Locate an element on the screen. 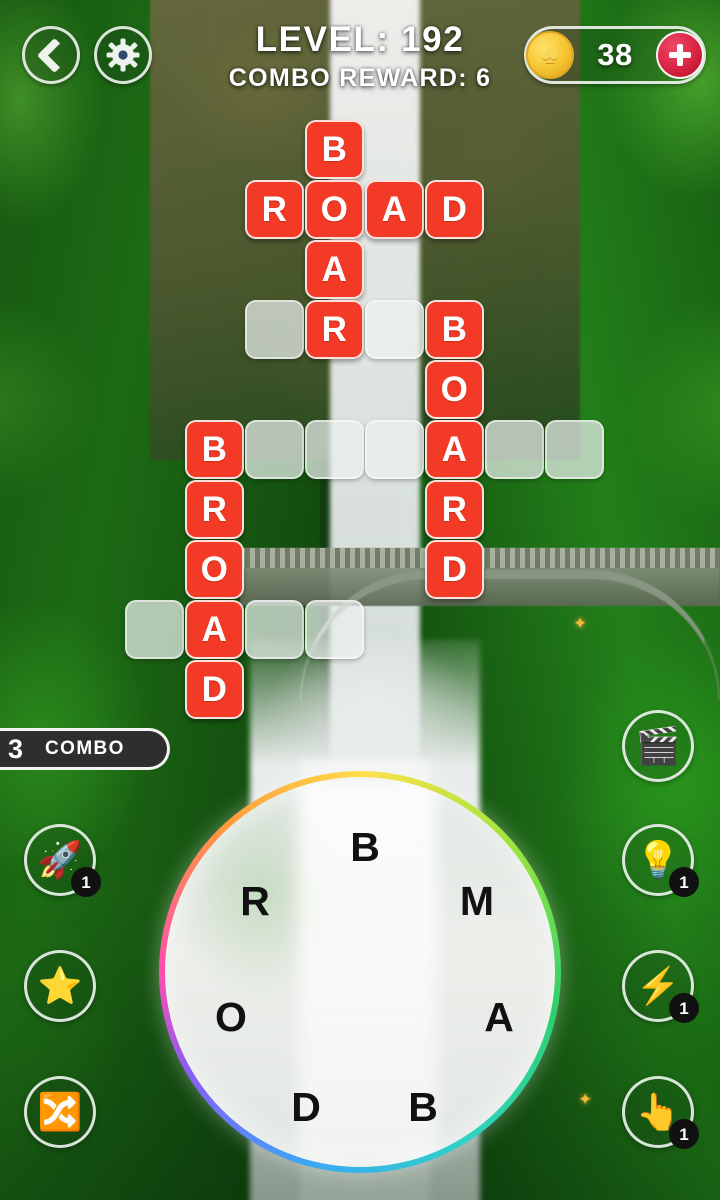 The height and width of the screenshot is (1200, 720). shuffle-icon: 🔀 is located at coordinates (60, 1111).